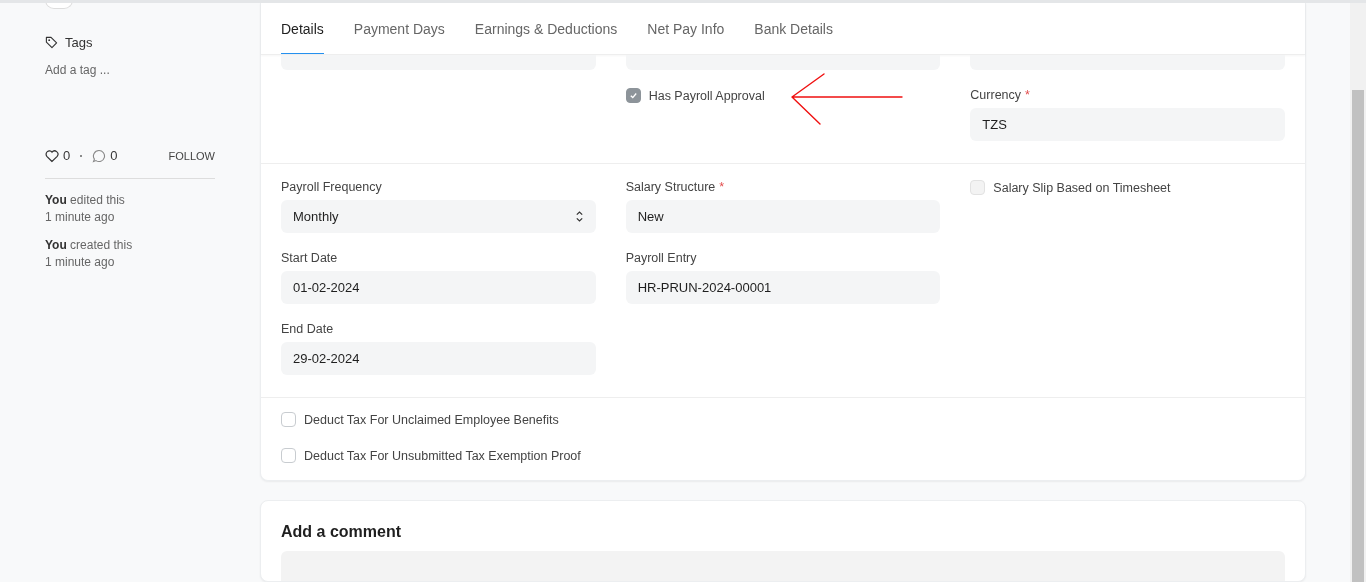  I want to click on check-icon, so click(633, 95).